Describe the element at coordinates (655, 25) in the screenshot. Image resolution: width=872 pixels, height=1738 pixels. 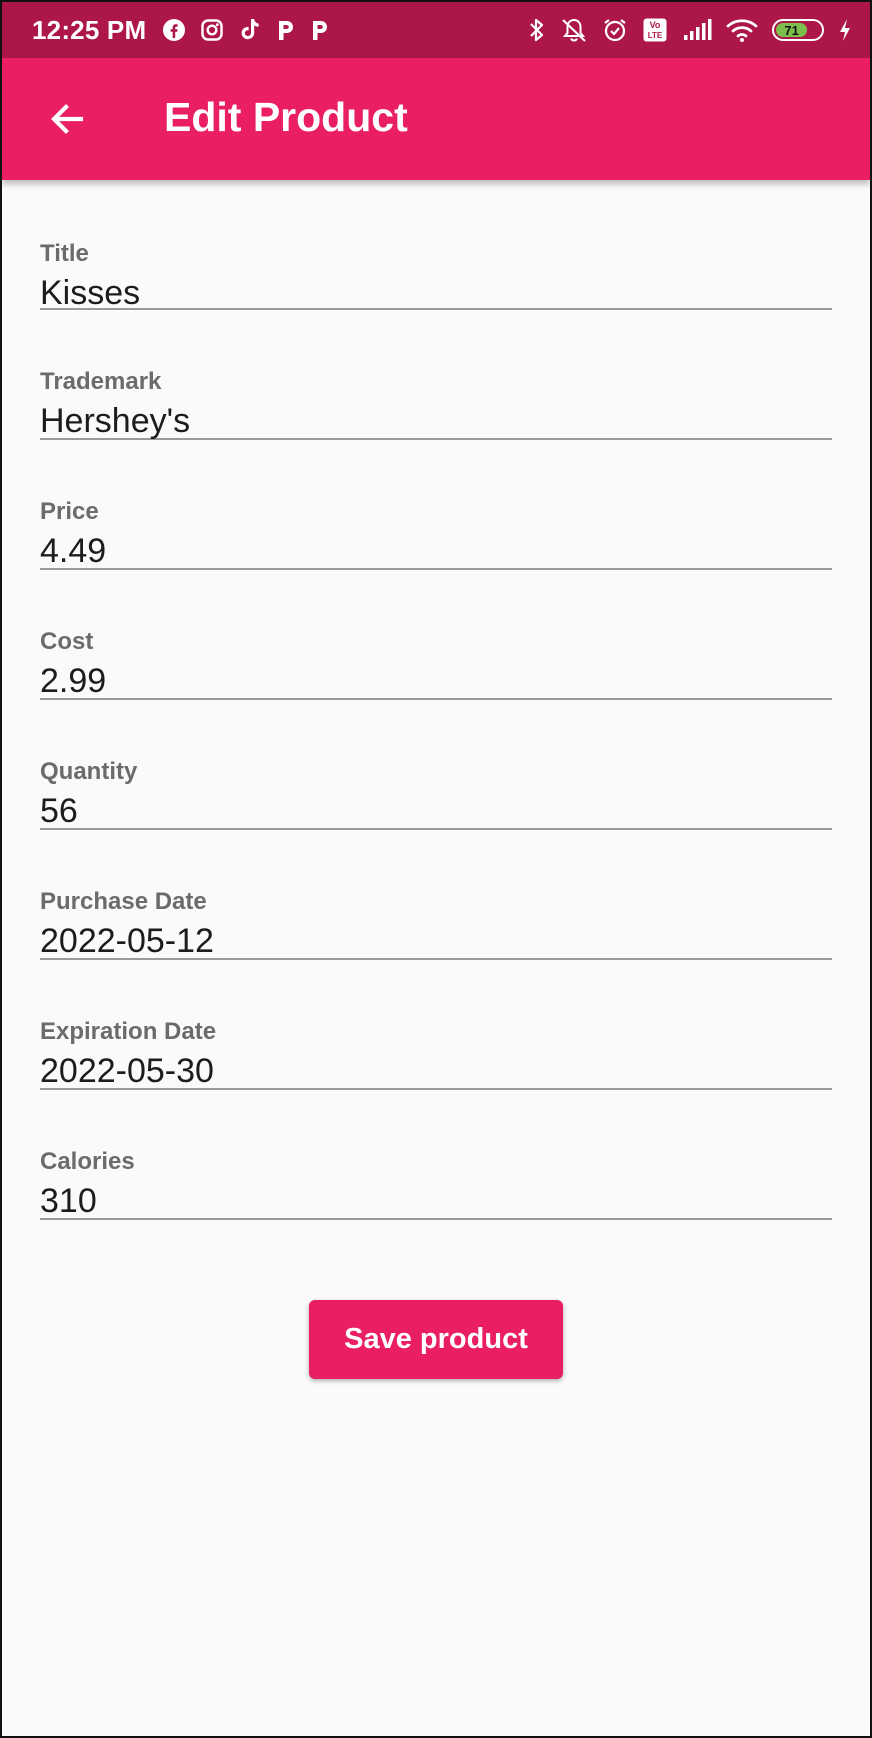
I see `svg-text: Vo` at that location.